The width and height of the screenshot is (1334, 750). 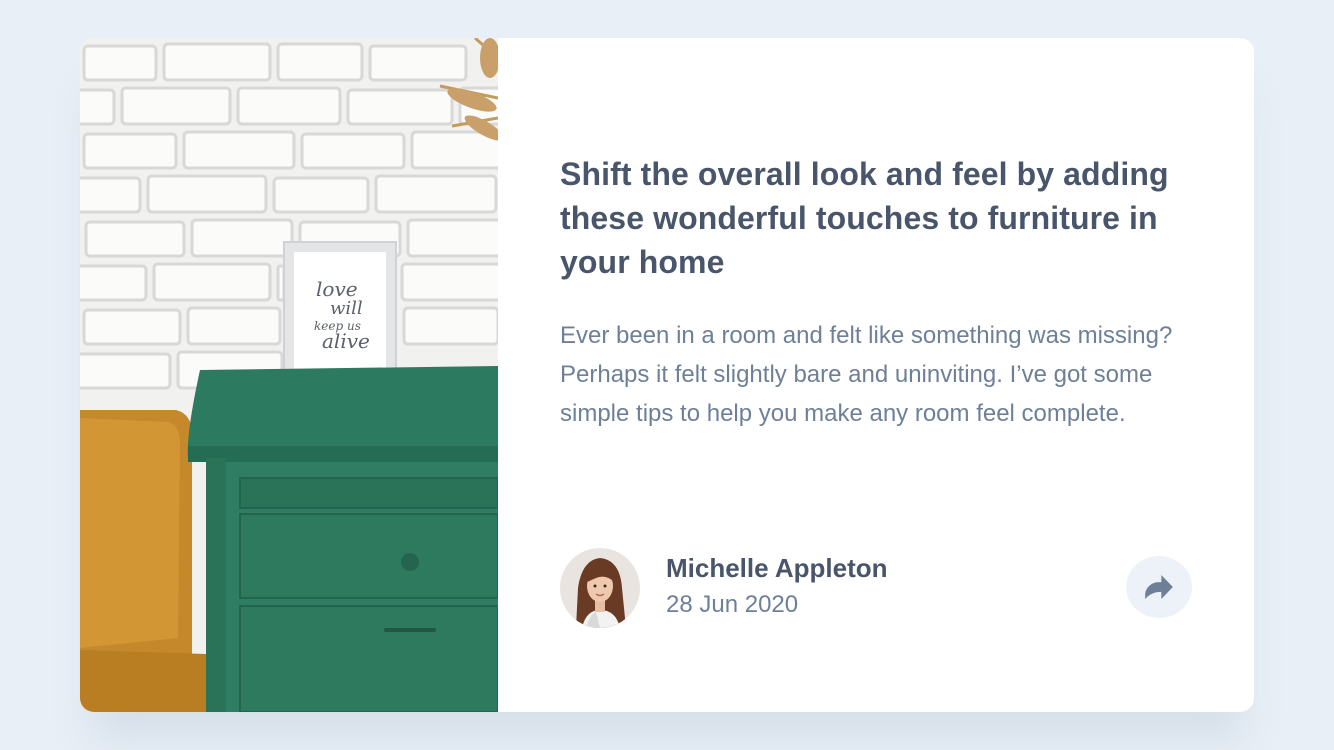 I want to click on avatar, so click(x=600, y=588).